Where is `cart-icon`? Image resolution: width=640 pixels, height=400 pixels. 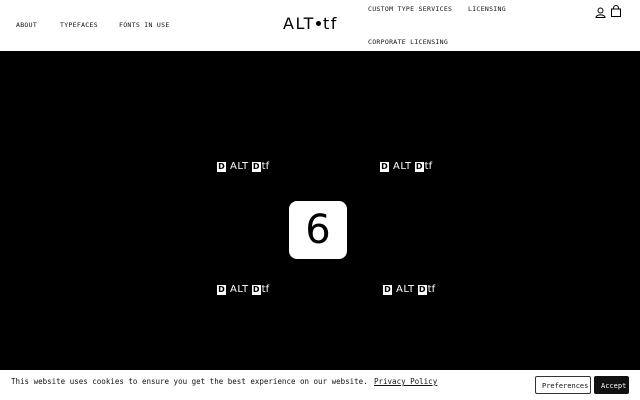
cart-icon is located at coordinates (616, 11).